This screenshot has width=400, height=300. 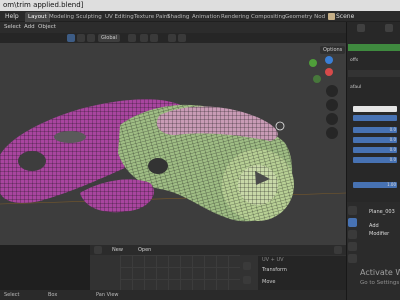 I want to click on outliner-row: afaul, so click(x=374, y=87).